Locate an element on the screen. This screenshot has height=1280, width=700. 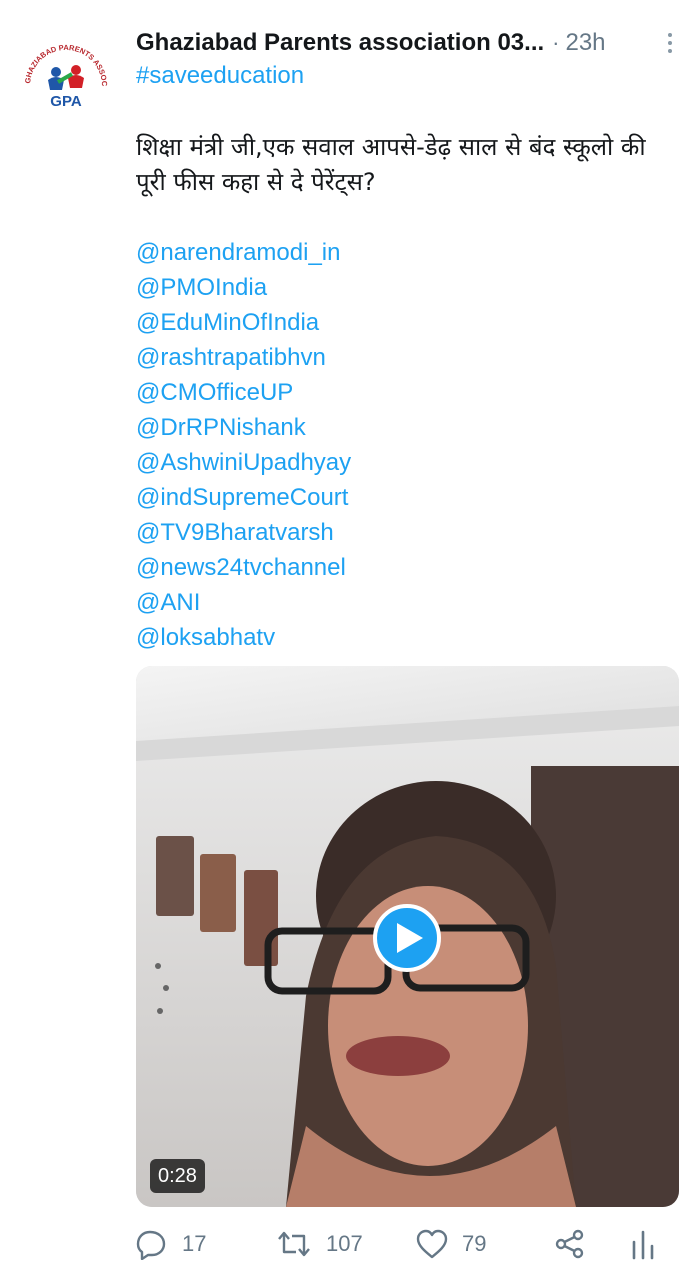
mention-link: @CMOfficeUP is located at coordinates (406, 392).